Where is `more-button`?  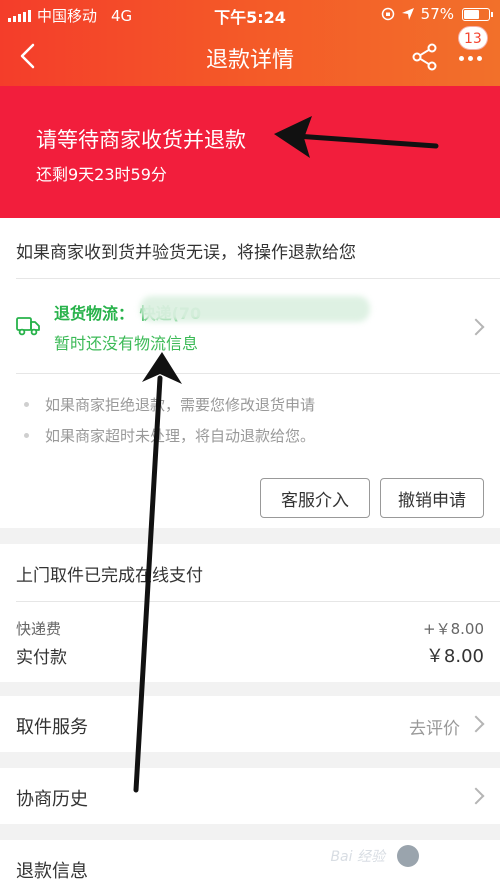 more-button is located at coordinates (470, 58).